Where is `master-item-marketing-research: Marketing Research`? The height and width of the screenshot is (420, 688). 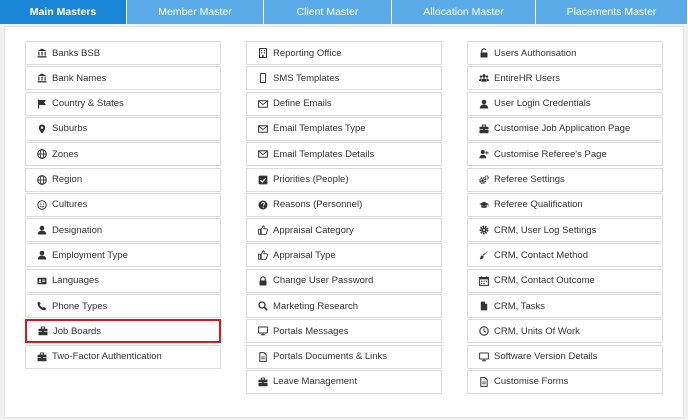
master-item-marketing-research: Marketing Research is located at coordinates (344, 306).